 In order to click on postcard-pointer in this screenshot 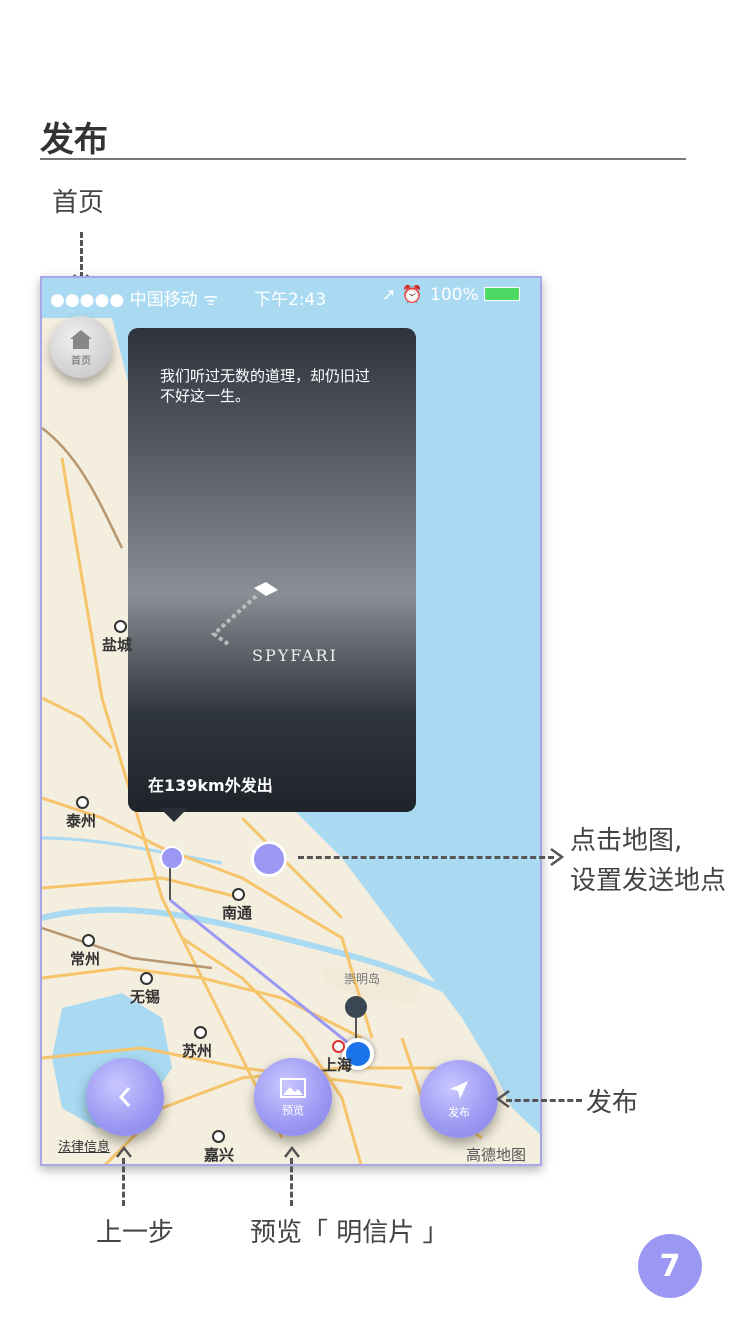, I will do `click(174, 815)`.